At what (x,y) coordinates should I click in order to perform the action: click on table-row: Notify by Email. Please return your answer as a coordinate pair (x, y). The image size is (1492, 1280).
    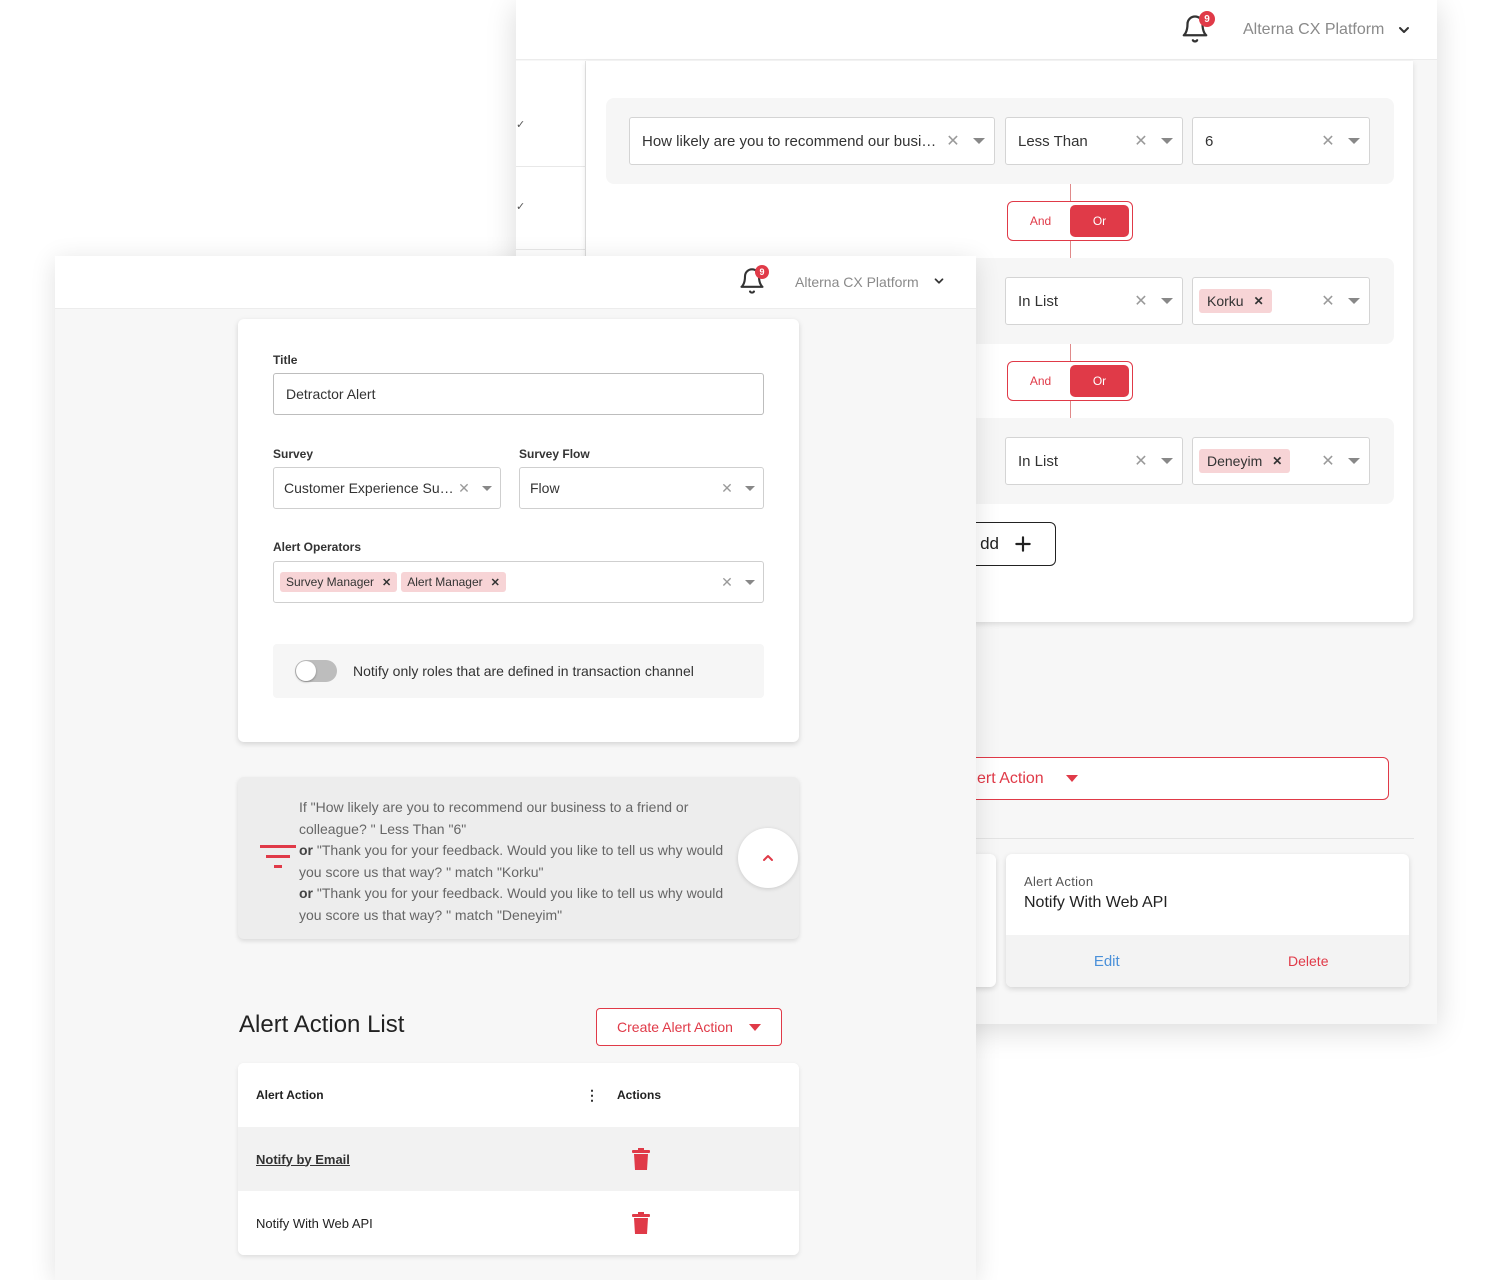
    Looking at the image, I should click on (518, 1159).